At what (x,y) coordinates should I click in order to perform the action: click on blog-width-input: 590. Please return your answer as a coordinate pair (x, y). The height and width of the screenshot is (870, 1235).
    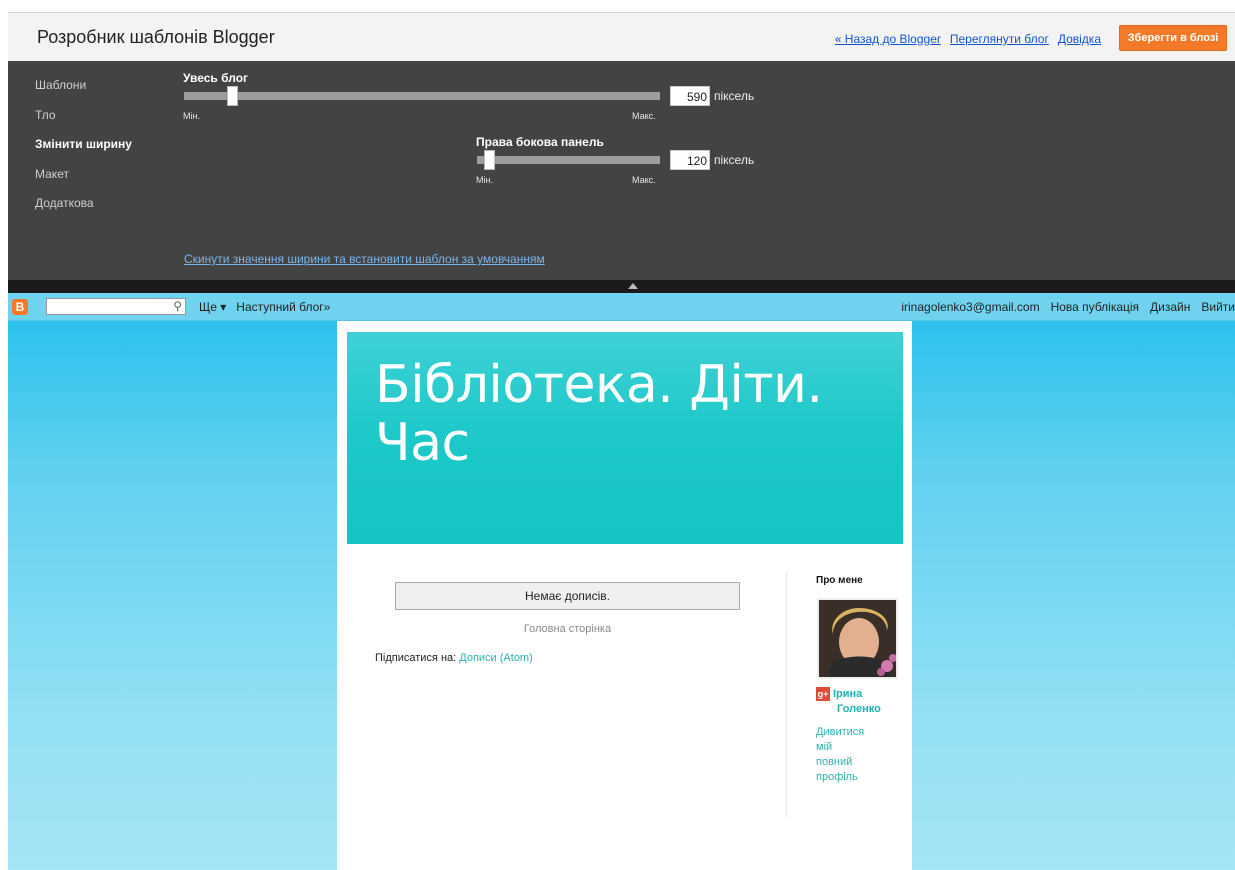
    Looking at the image, I should click on (690, 96).